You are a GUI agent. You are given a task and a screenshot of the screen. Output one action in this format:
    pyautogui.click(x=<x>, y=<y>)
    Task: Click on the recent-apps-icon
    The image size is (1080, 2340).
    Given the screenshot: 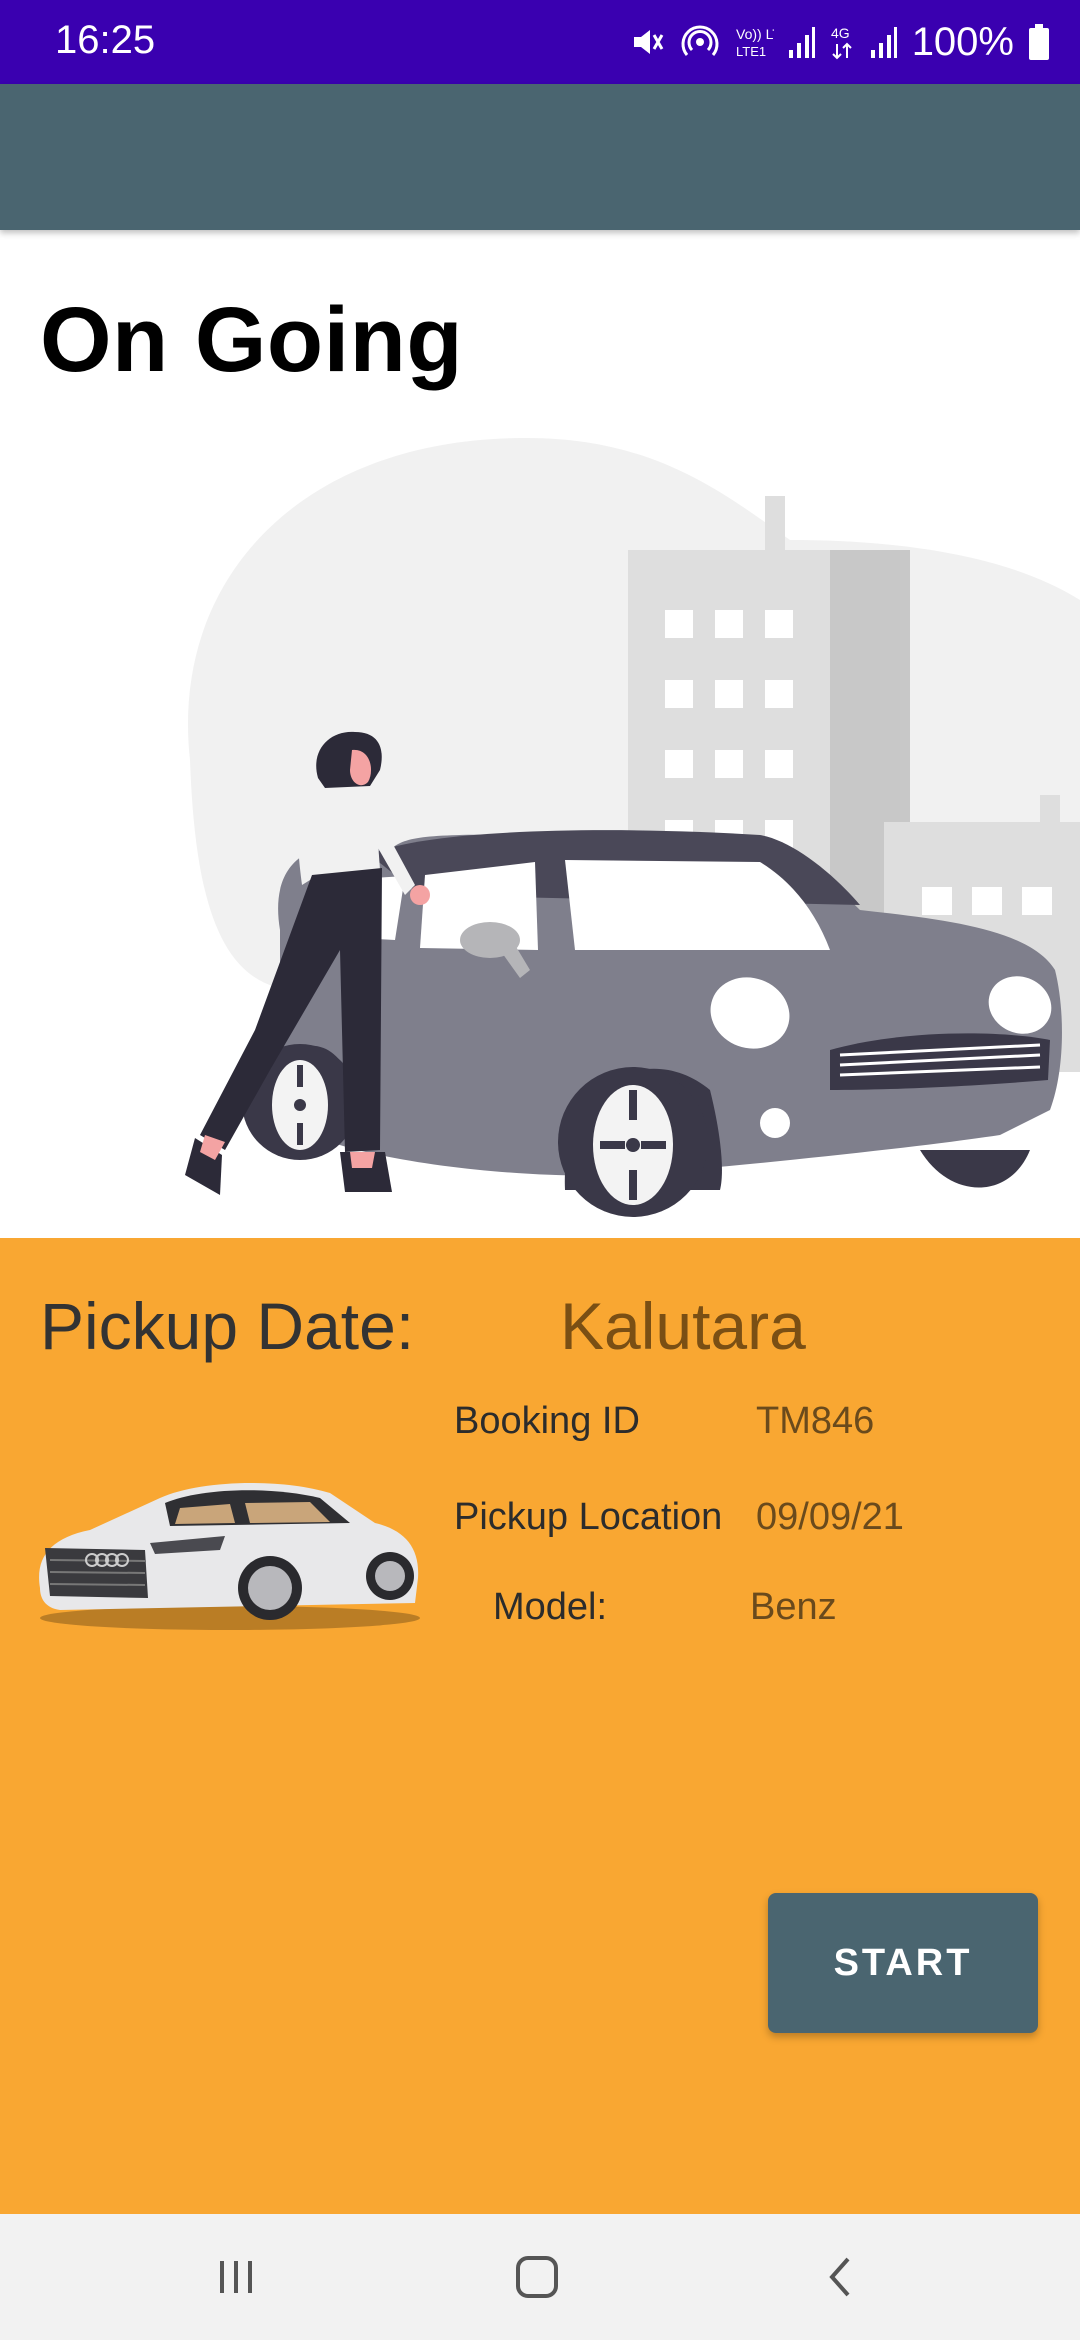 What is the action you would take?
    pyautogui.click(x=236, y=2277)
    